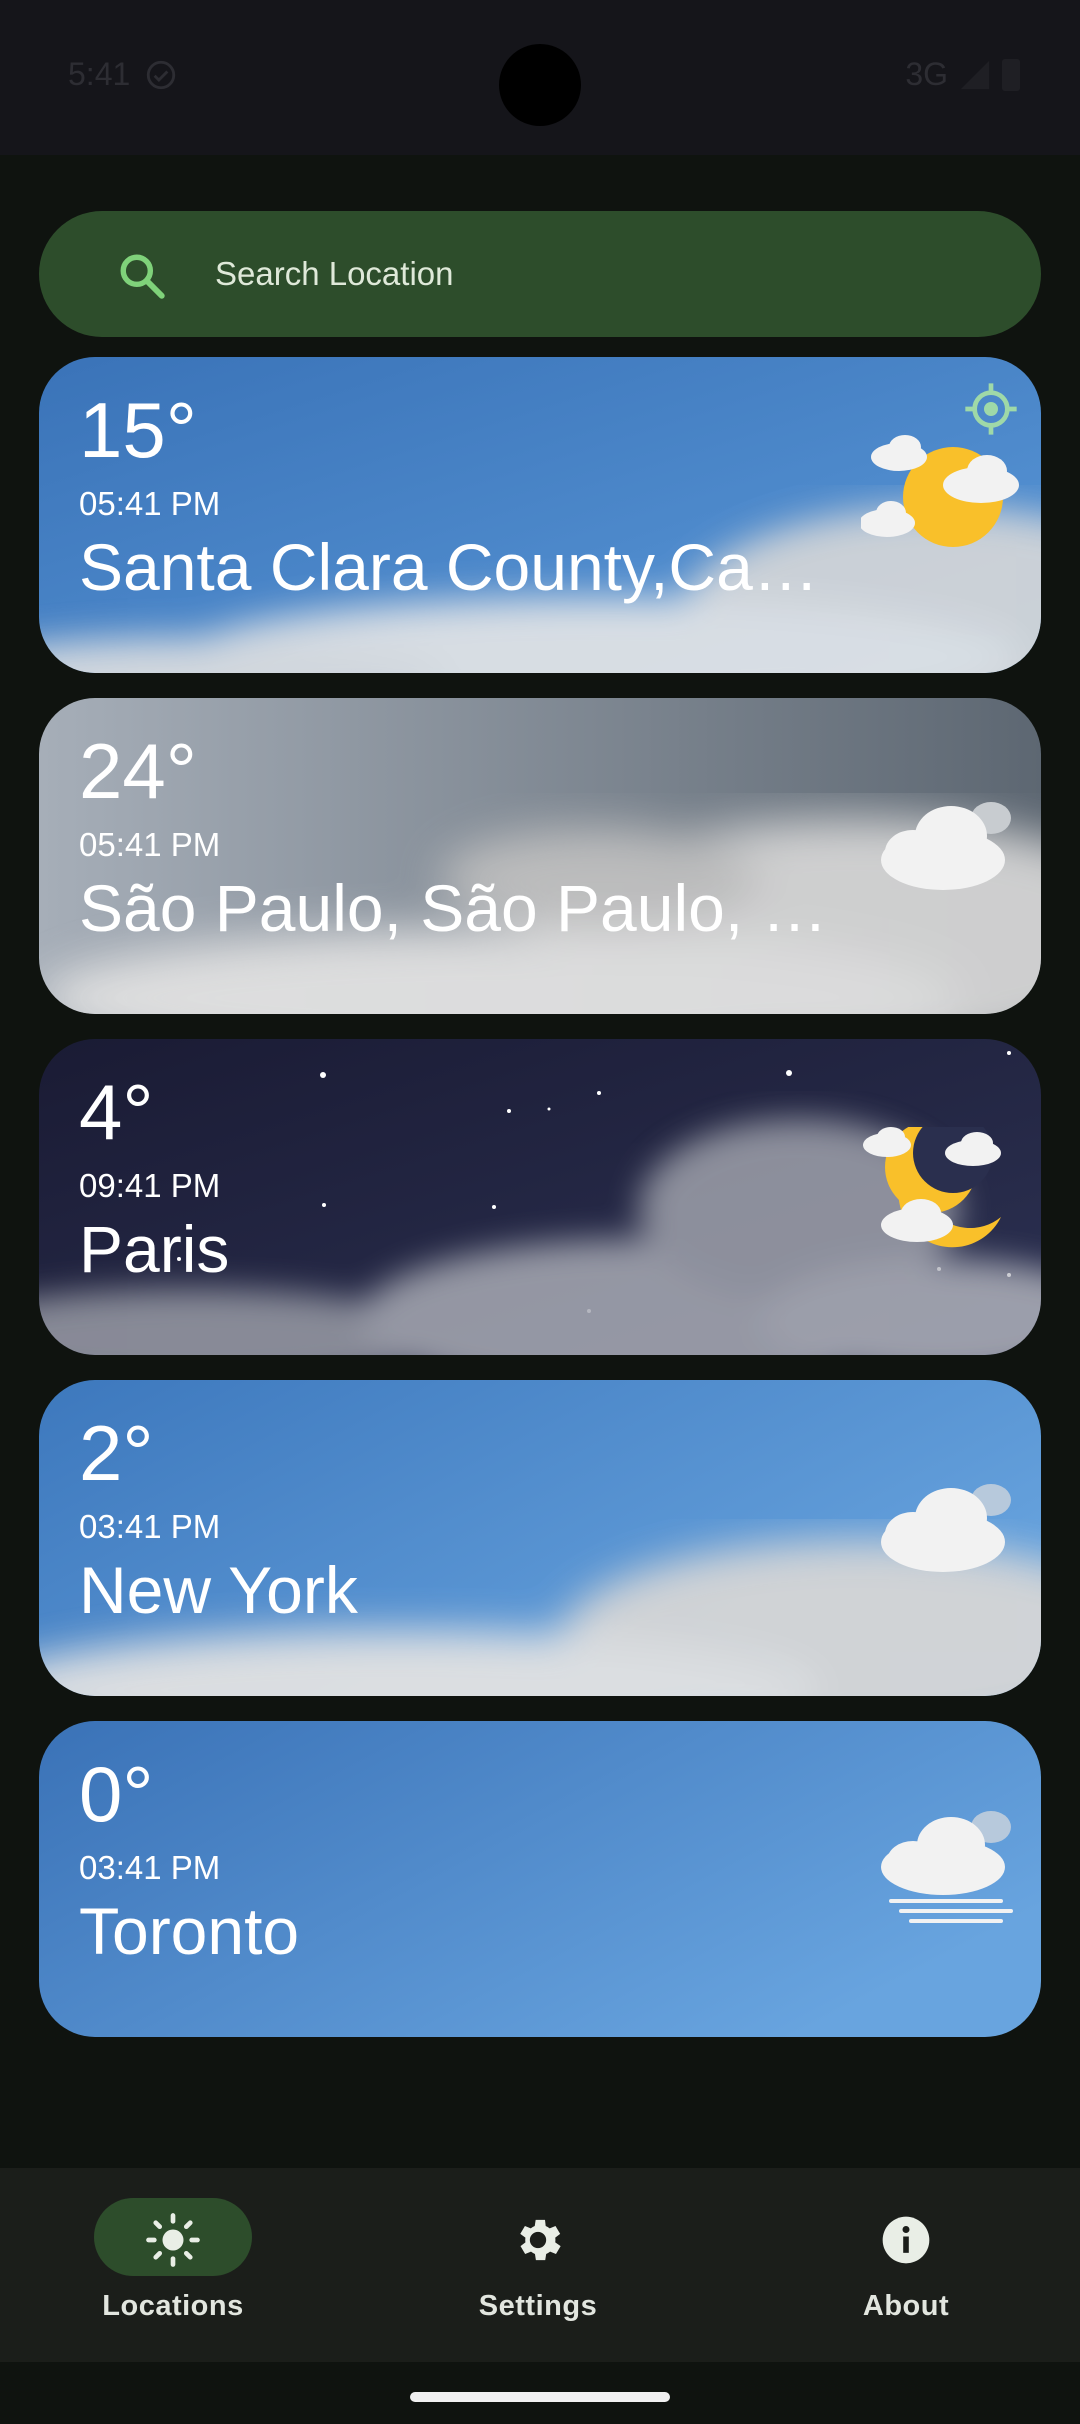  What do you see at coordinates (922, 2268) in the screenshot?
I see `nav-item-about: About` at bounding box center [922, 2268].